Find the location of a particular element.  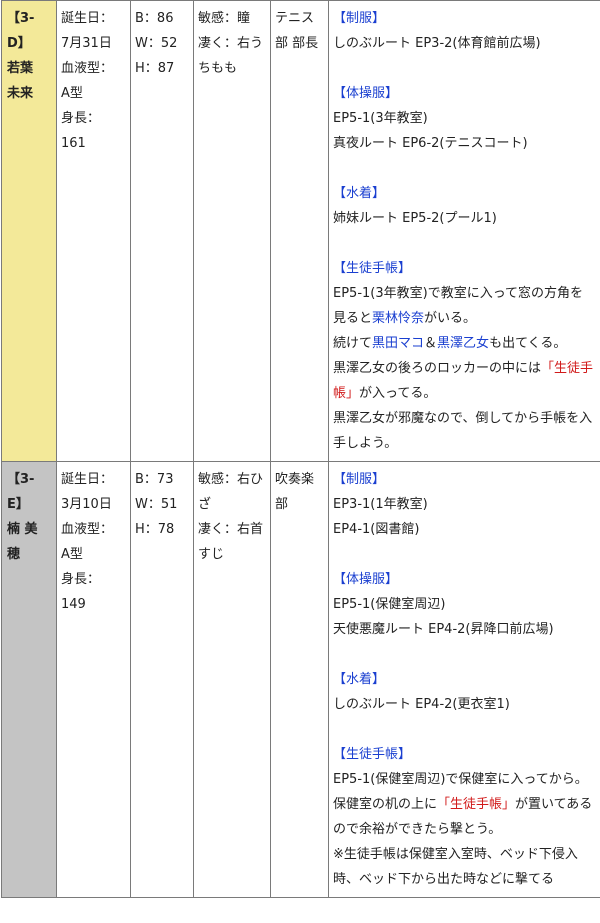

character-link: 黒田マコ is located at coordinates (398, 343).